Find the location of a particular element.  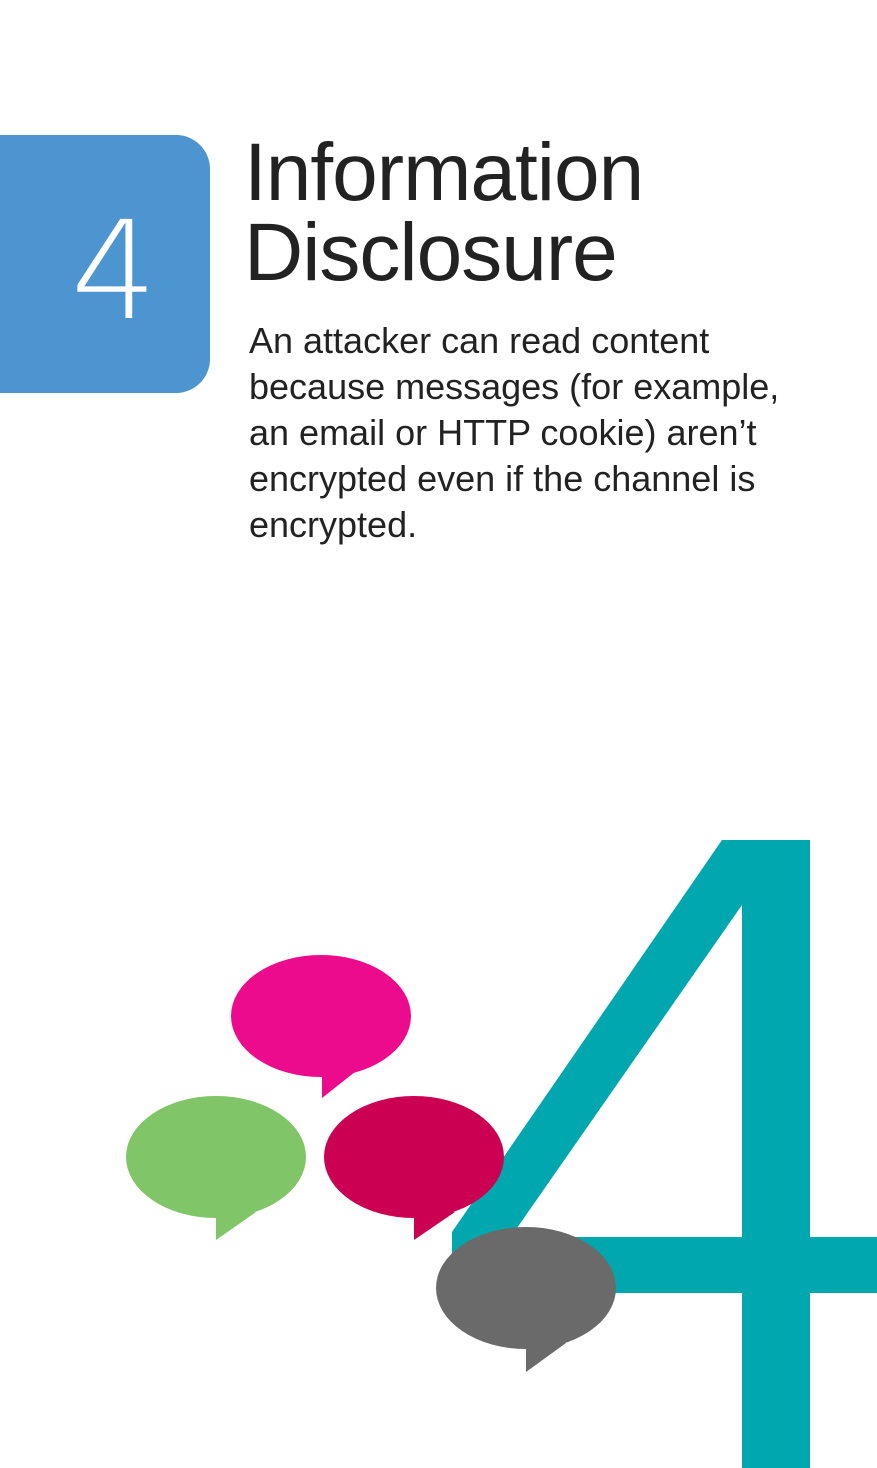

bubble-green is located at coordinates (216, 1168).